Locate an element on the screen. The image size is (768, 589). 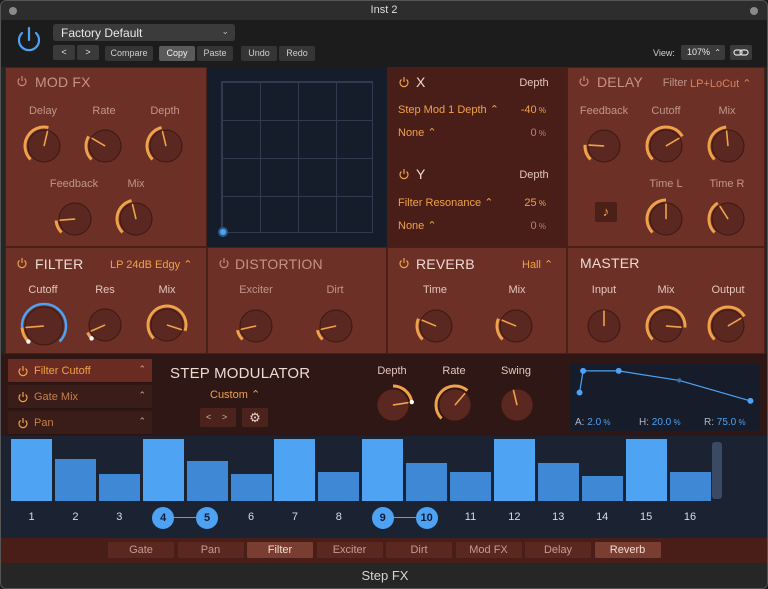
x-value2: 0 % is located at coordinates (526, 133).